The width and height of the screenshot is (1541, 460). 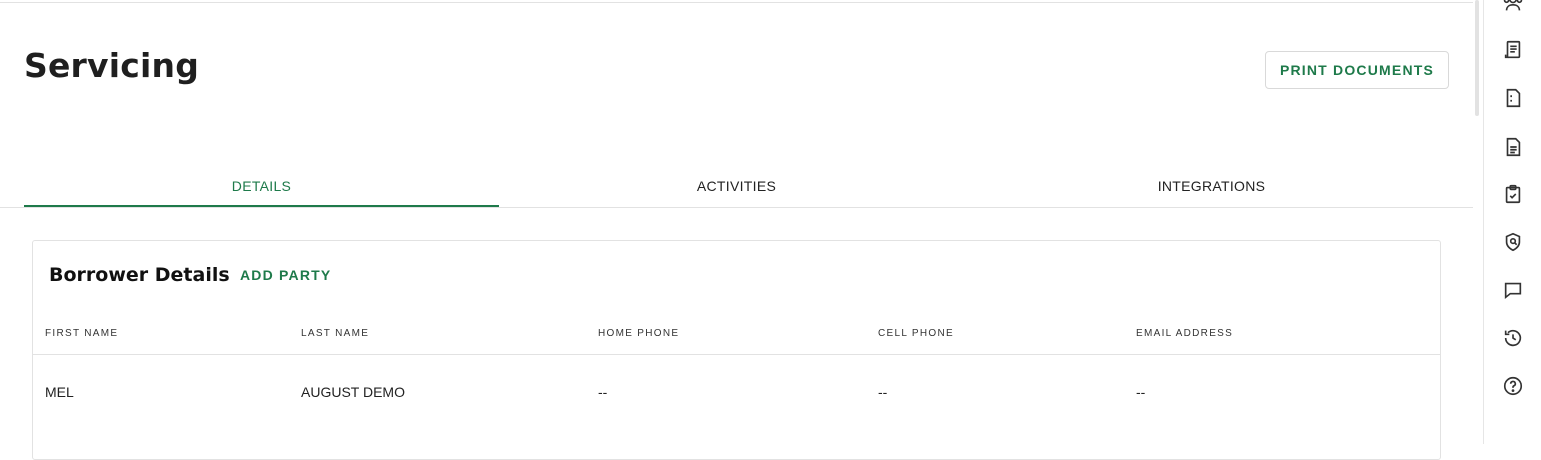 I want to click on right-icon-rail, so click(x=1512, y=222).